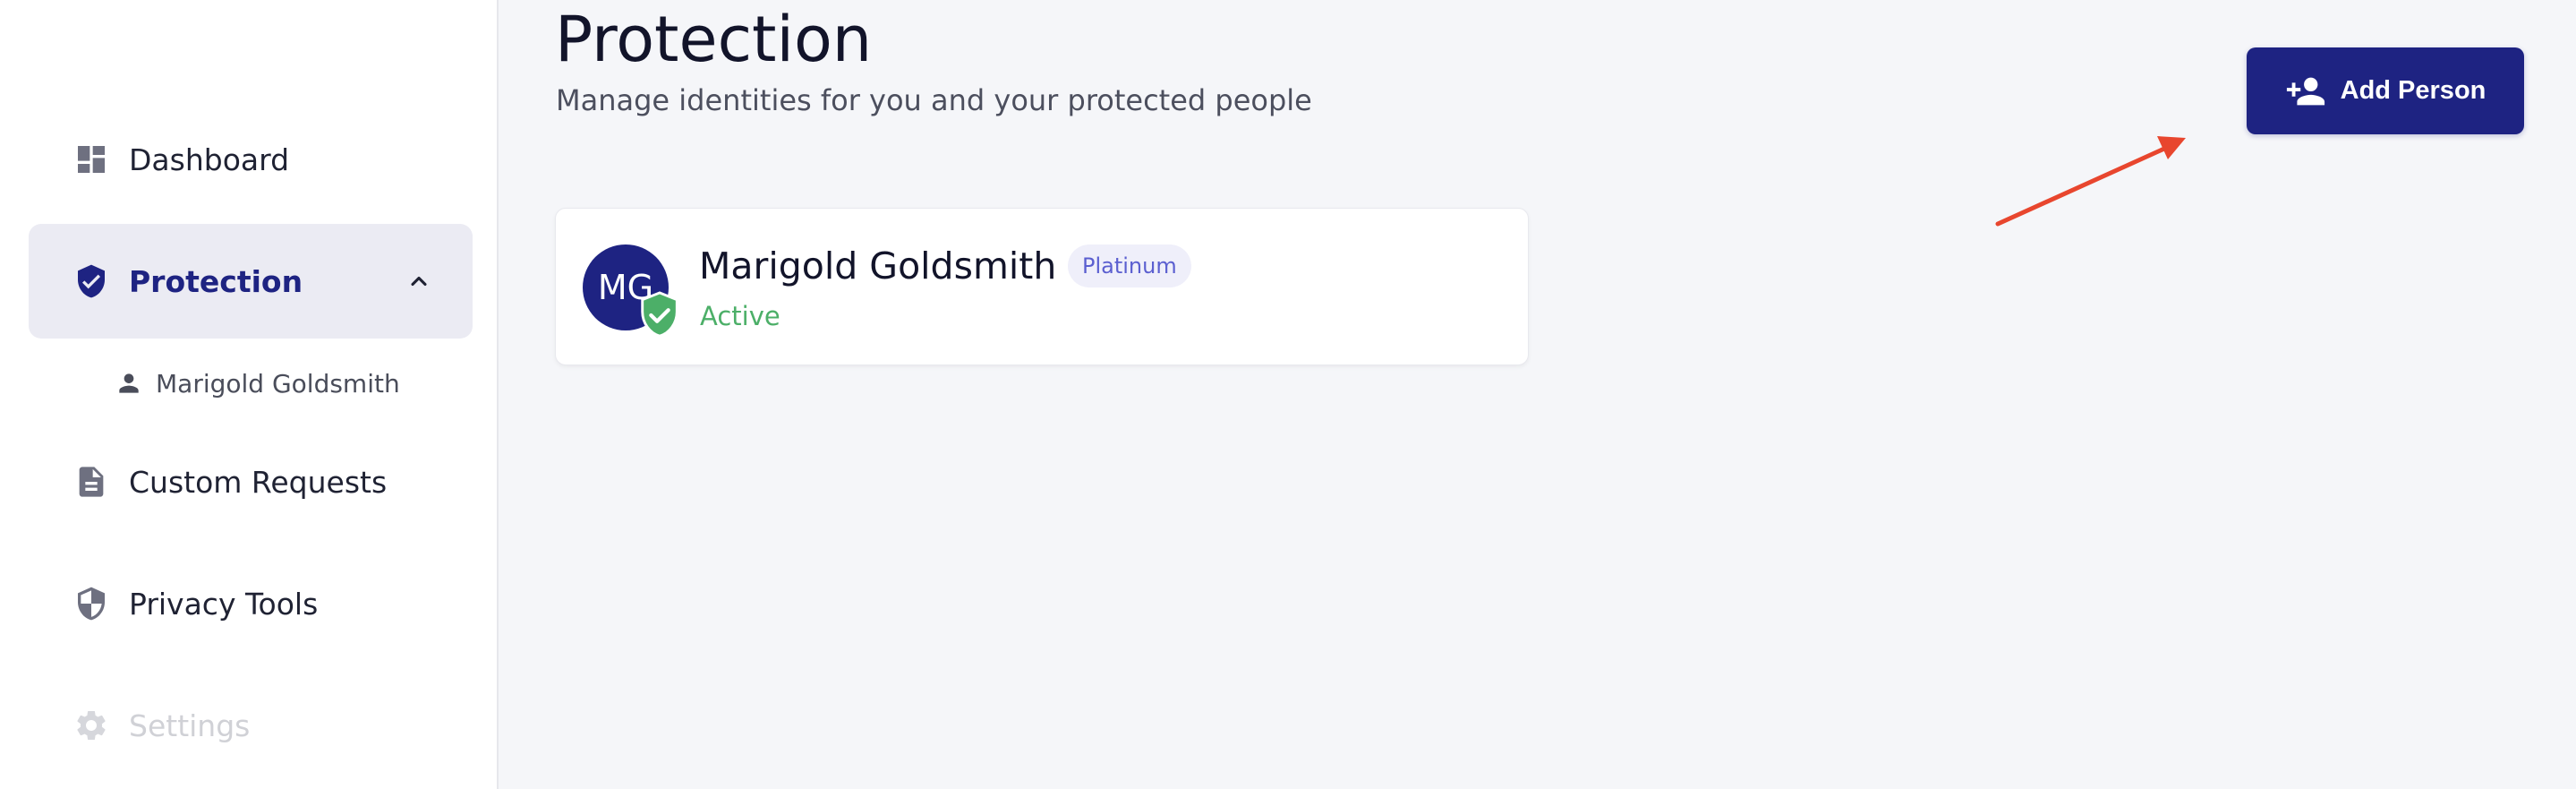 Image resolution: width=2576 pixels, height=789 pixels. What do you see at coordinates (129, 383) in the screenshot?
I see `person-icon` at bounding box center [129, 383].